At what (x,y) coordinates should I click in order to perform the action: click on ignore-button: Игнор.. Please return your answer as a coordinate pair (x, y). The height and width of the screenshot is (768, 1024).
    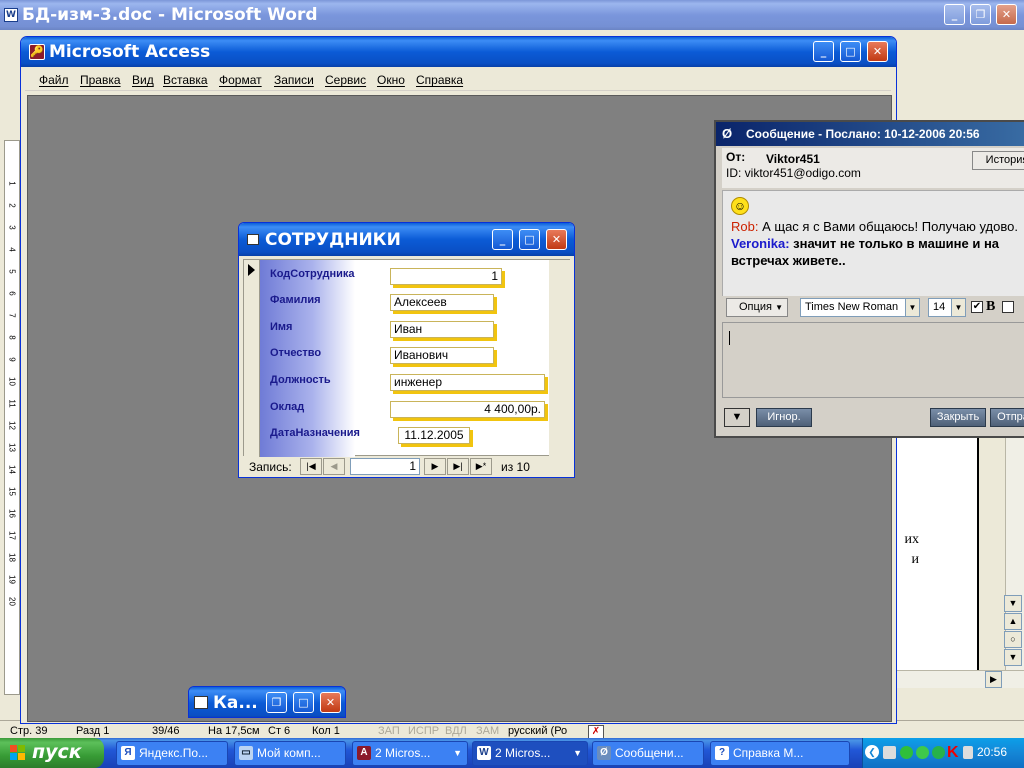
    Looking at the image, I should click on (784, 417).